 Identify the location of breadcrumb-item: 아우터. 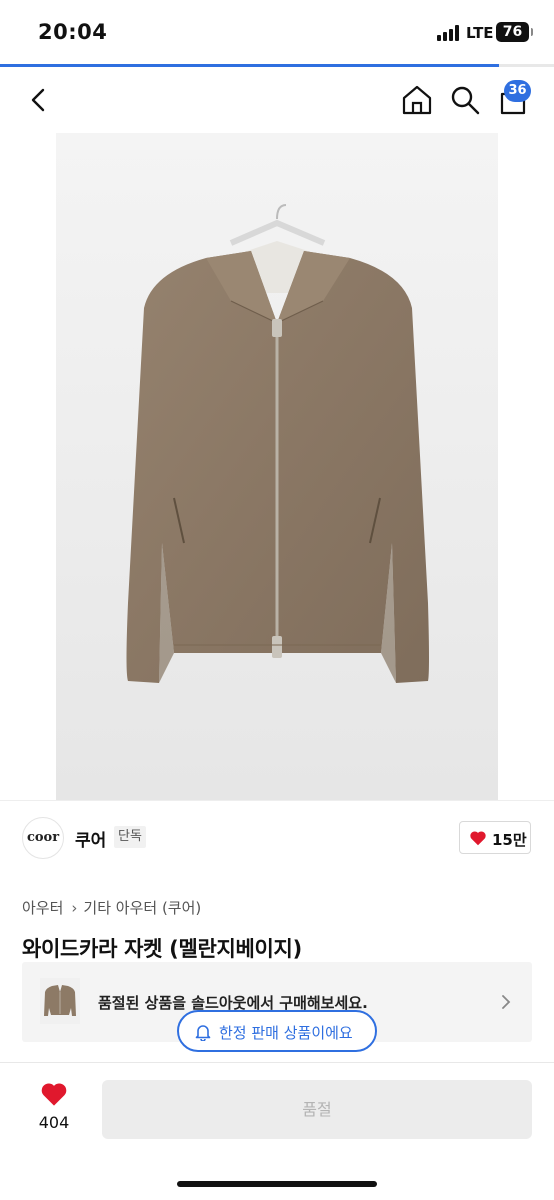
(42, 908).